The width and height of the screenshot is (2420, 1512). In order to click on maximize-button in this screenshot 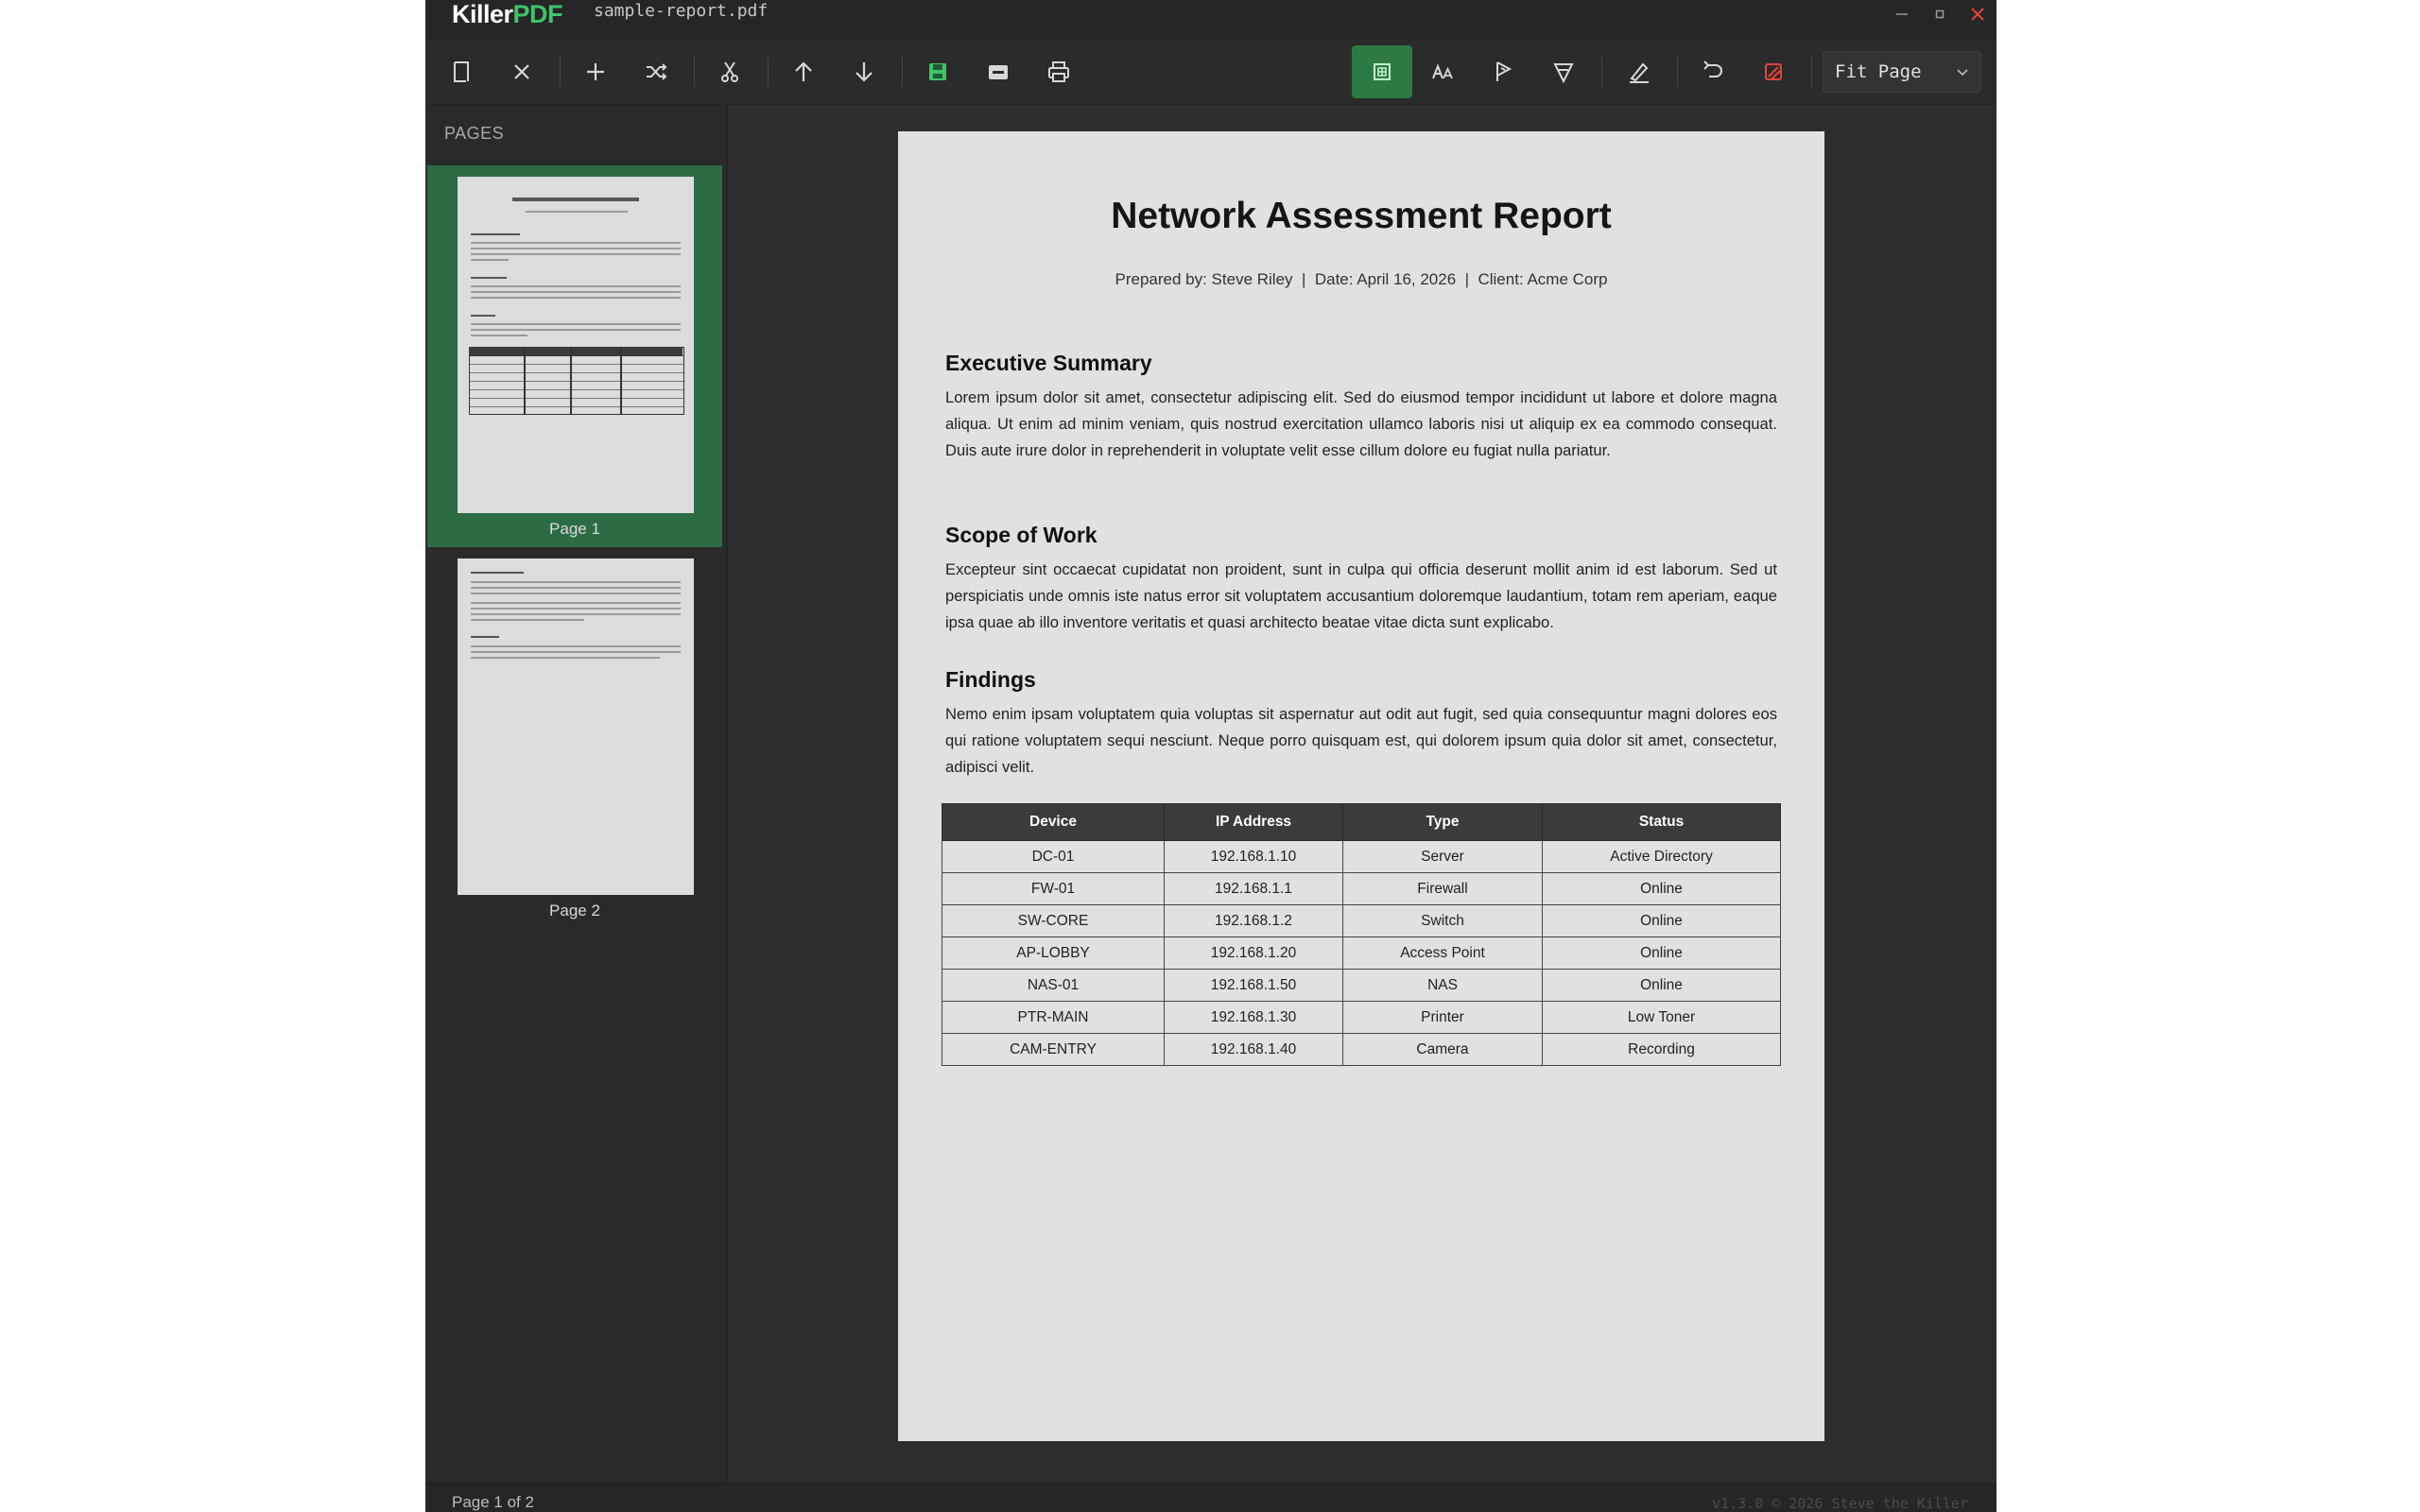, I will do `click(1940, 14)`.